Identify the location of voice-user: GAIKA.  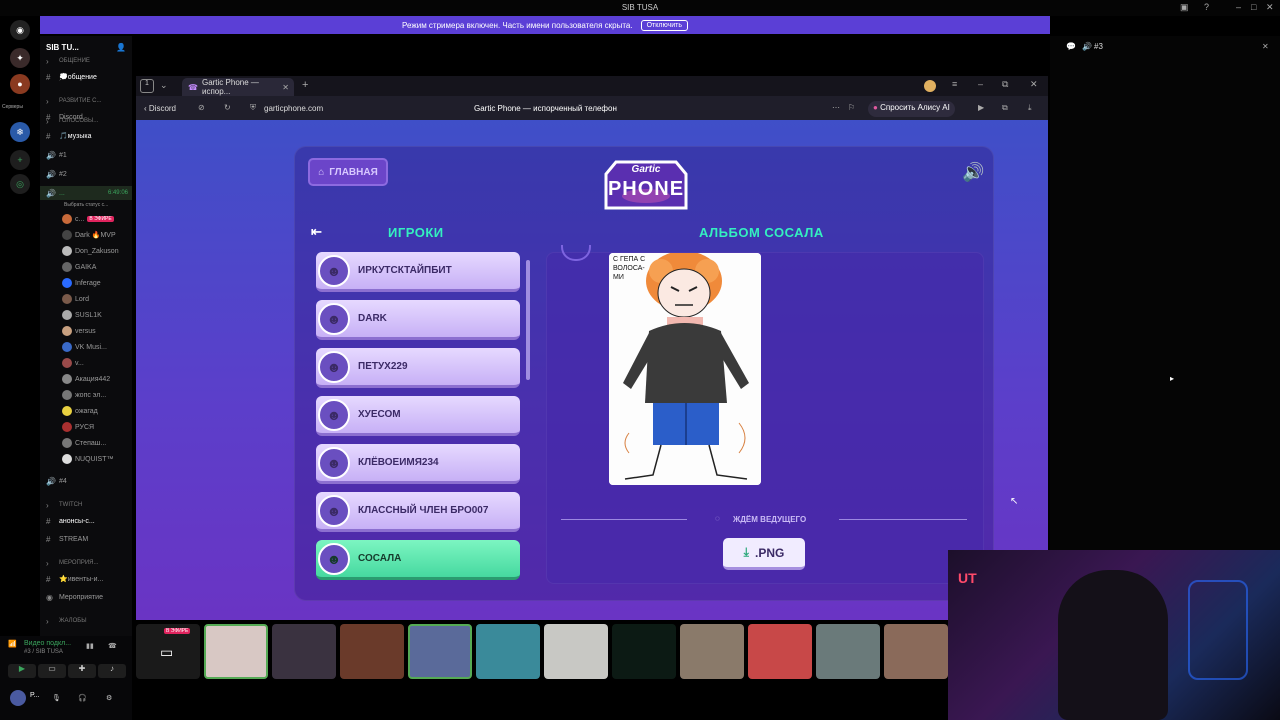
(86, 267).